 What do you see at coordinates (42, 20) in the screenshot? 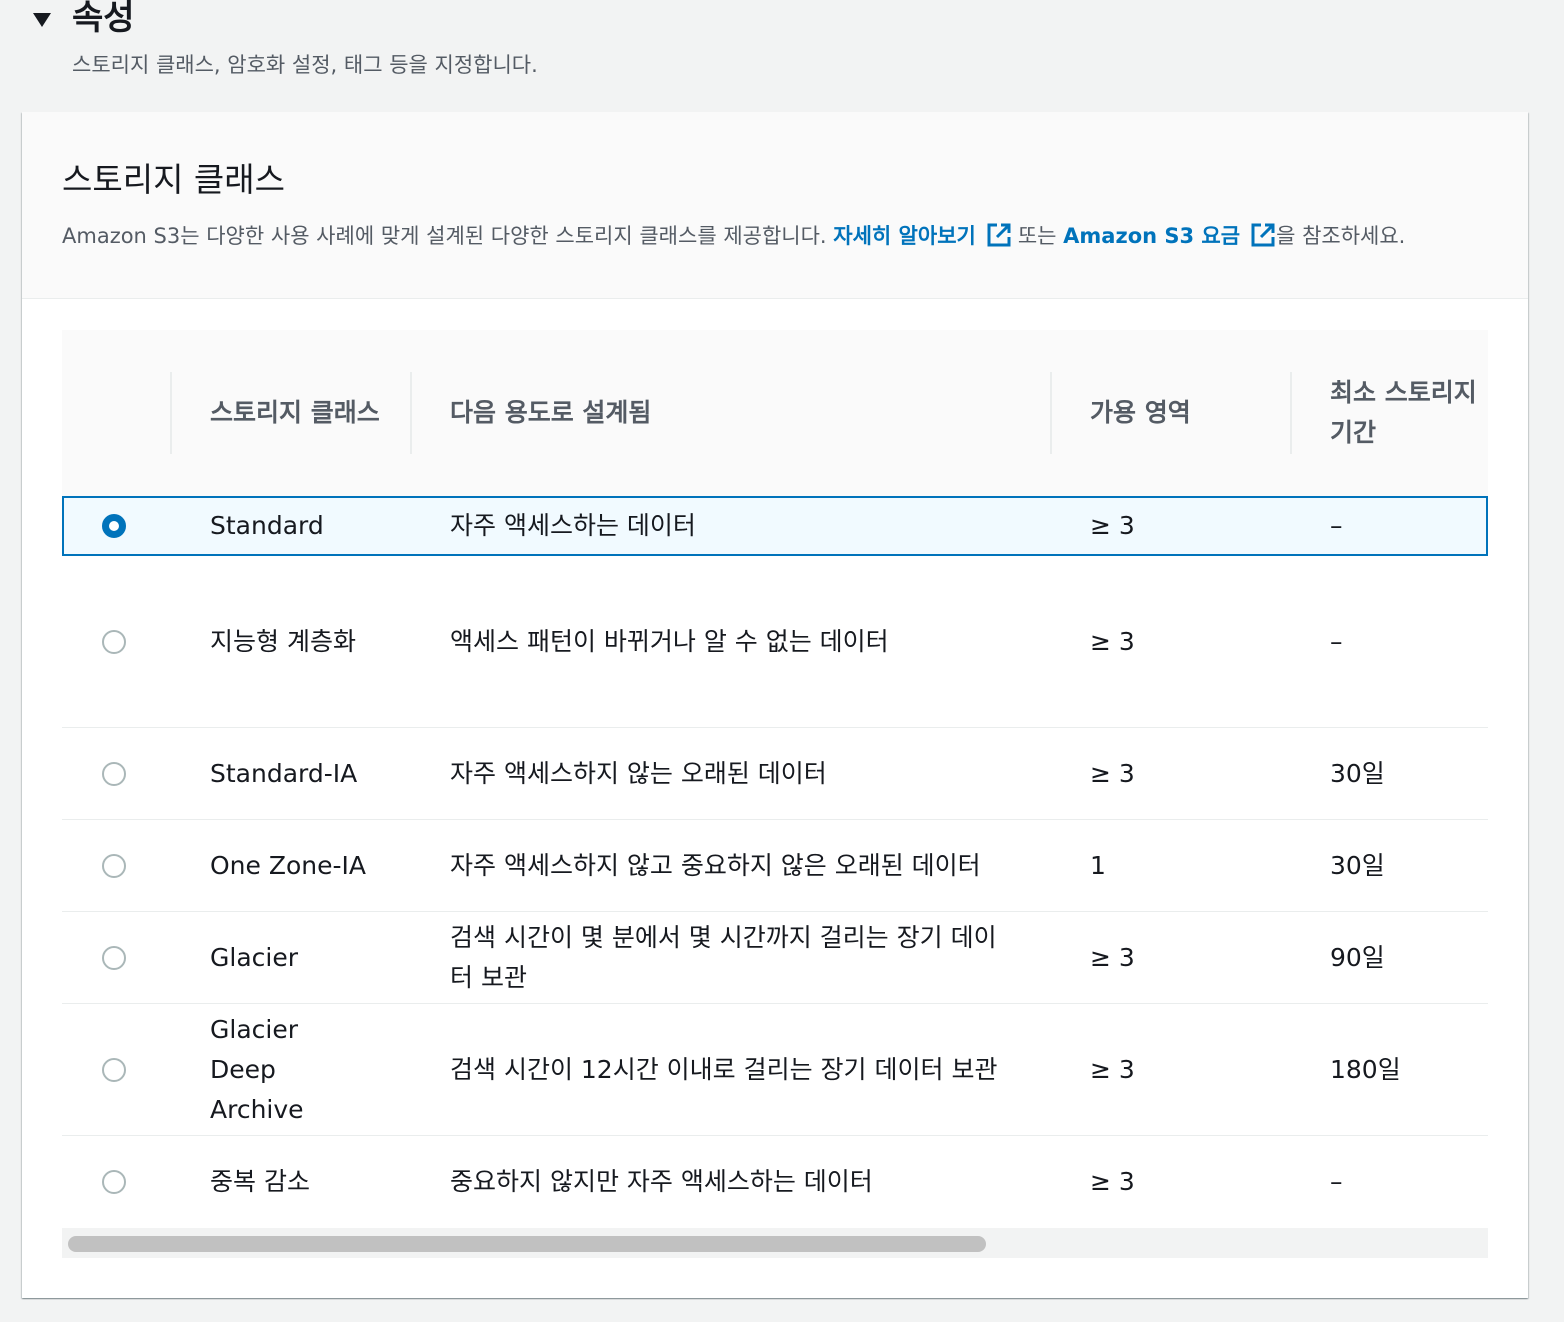
I see `caret-down-icon` at bounding box center [42, 20].